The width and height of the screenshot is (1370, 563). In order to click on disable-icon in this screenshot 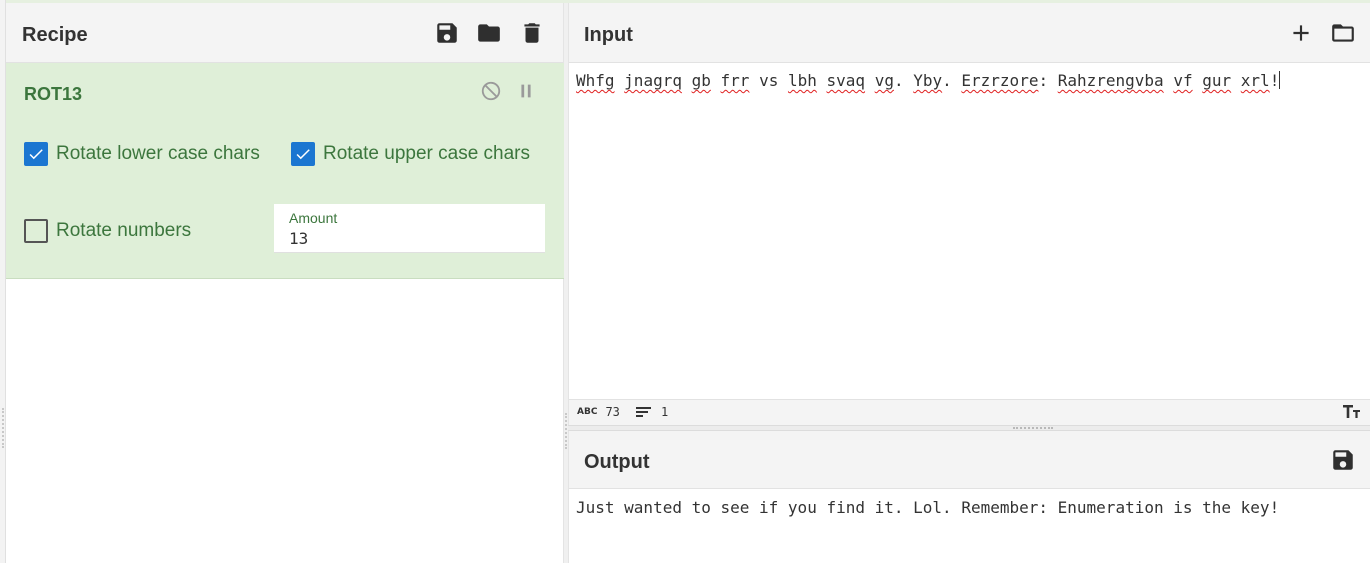, I will do `click(491, 91)`.